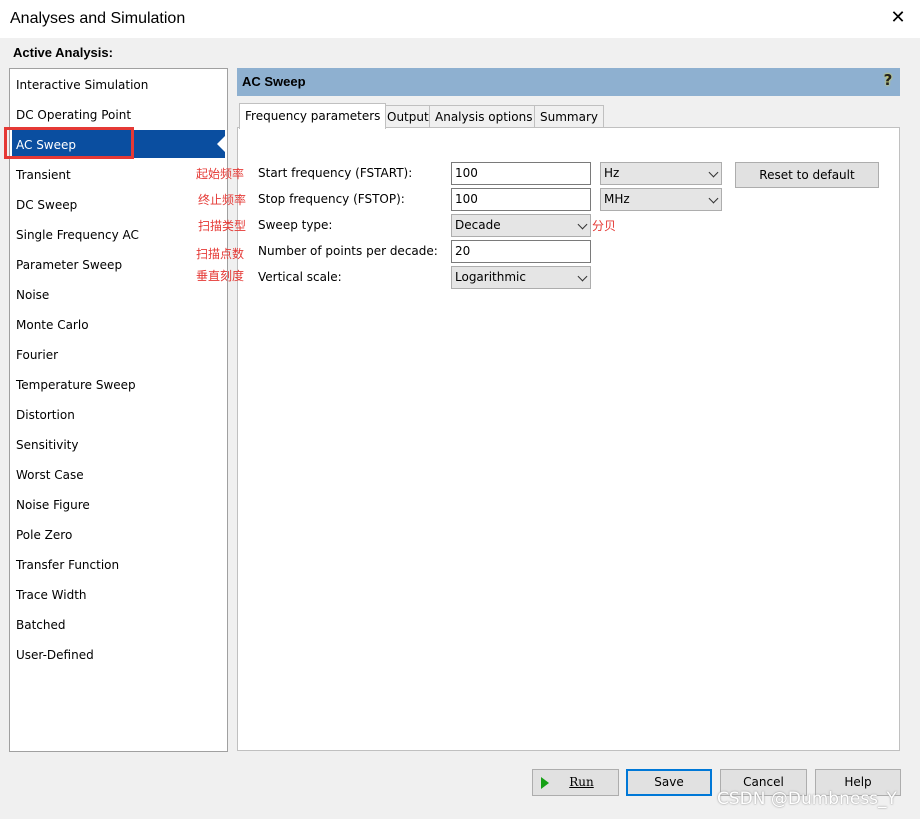  What do you see at coordinates (77, 235) in the screenshot?
I see `analysis-item: Single Frequency AC` at bounding box center [77, 235].